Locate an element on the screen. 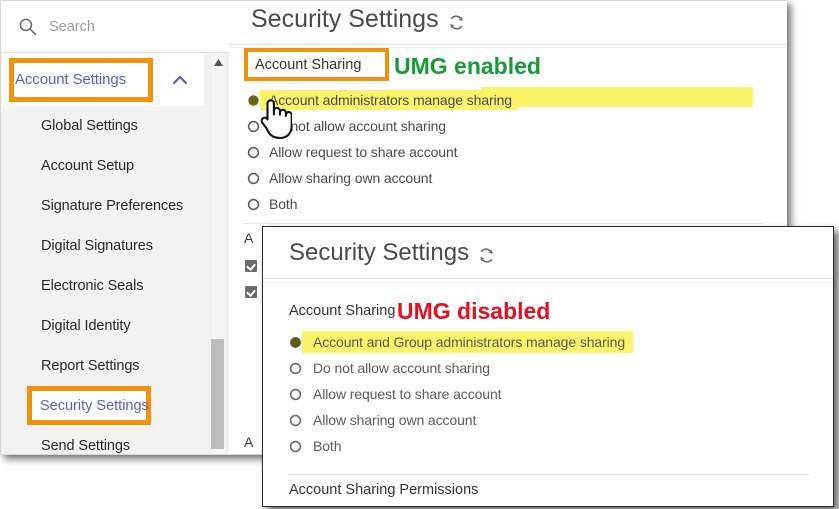 This screenshot has height=509, width=839. sidebar-item-label: Electronic Seals is located at coordinates (92, 286).